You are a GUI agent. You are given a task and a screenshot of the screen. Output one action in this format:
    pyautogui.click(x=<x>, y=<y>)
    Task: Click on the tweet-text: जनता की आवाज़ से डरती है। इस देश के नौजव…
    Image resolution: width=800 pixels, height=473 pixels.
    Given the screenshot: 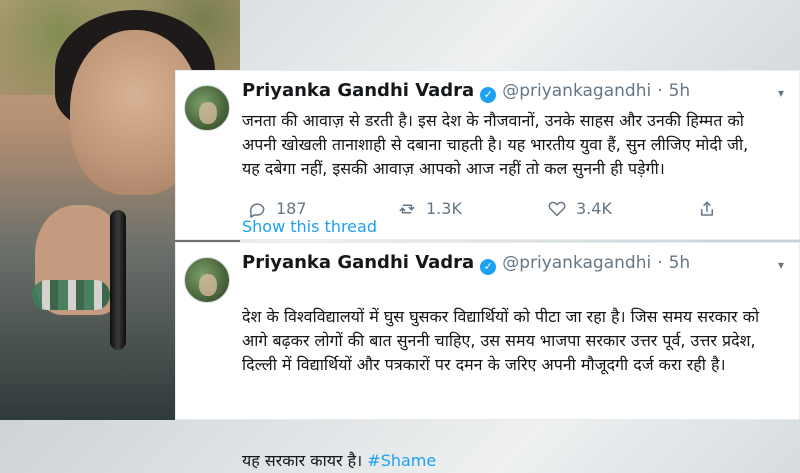 What is the action you would take?
    pyautogui.click(x=495, y=144)
    